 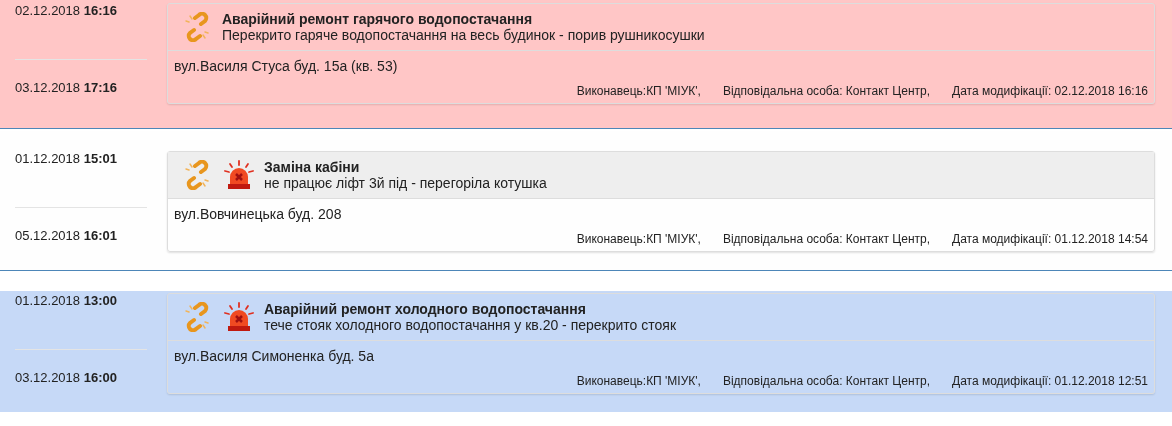 I want to click on modified-date-text: Дата модифікації: 01.12.2018 12:51, so click(x=1050, y=381).